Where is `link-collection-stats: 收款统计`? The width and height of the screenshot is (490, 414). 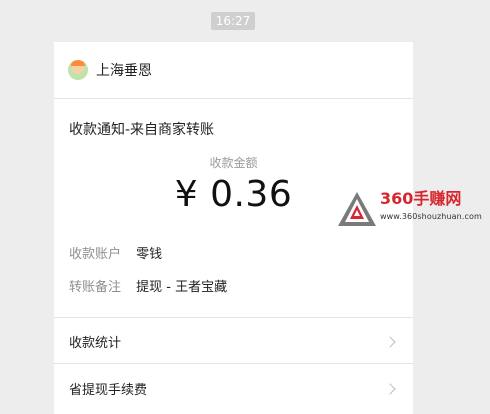
link-collection-stats: 收款统计 is located at coordinates (233, 341).